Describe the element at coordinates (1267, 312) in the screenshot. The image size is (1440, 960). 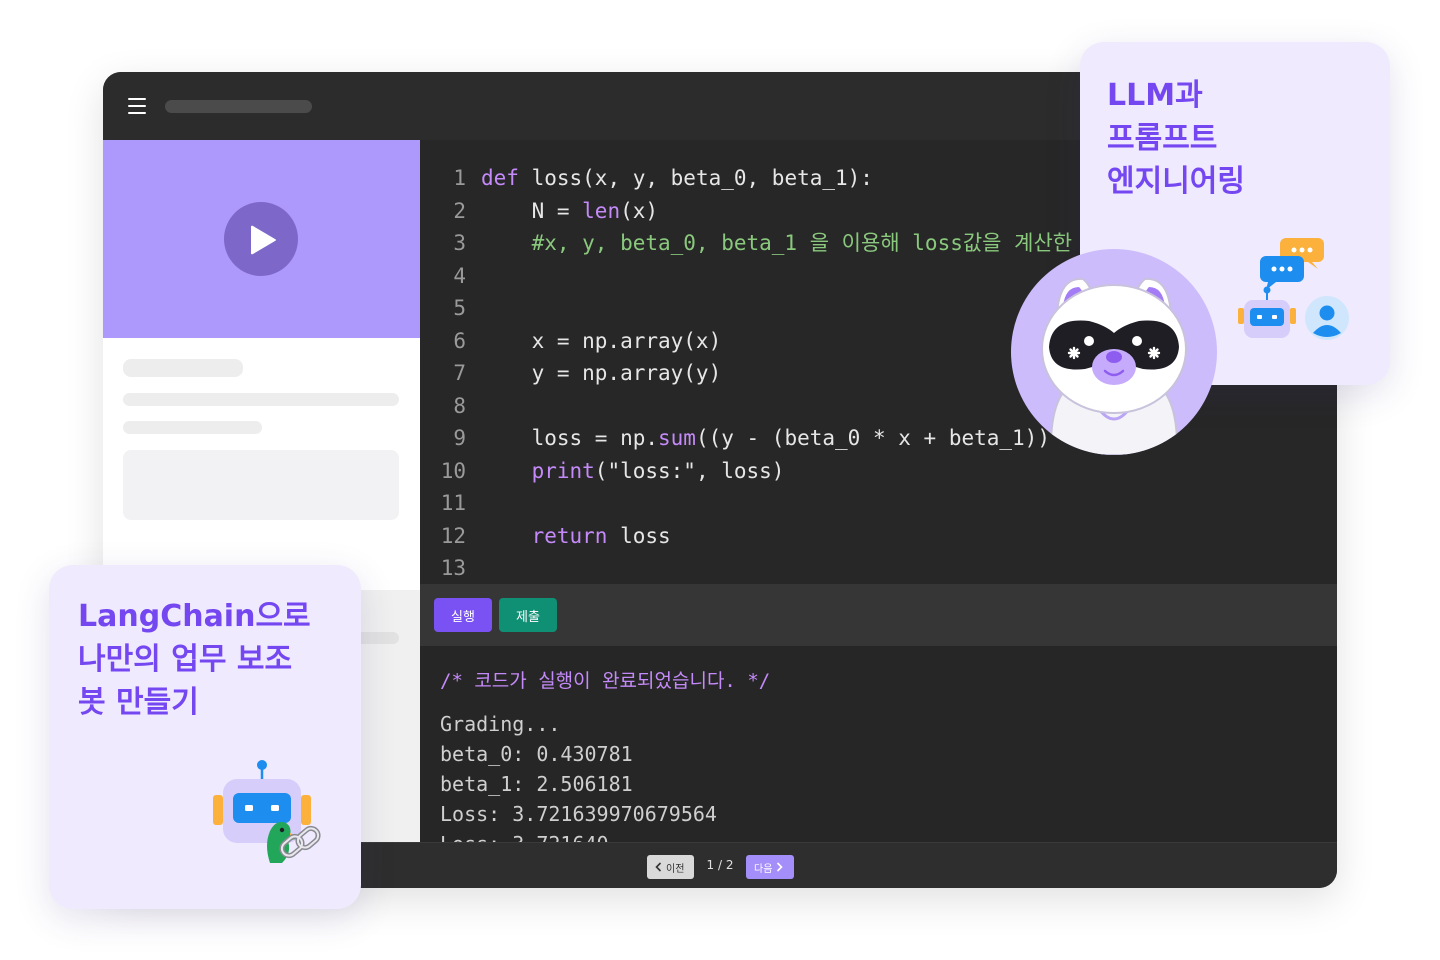
I see `robot-icon` at that location.